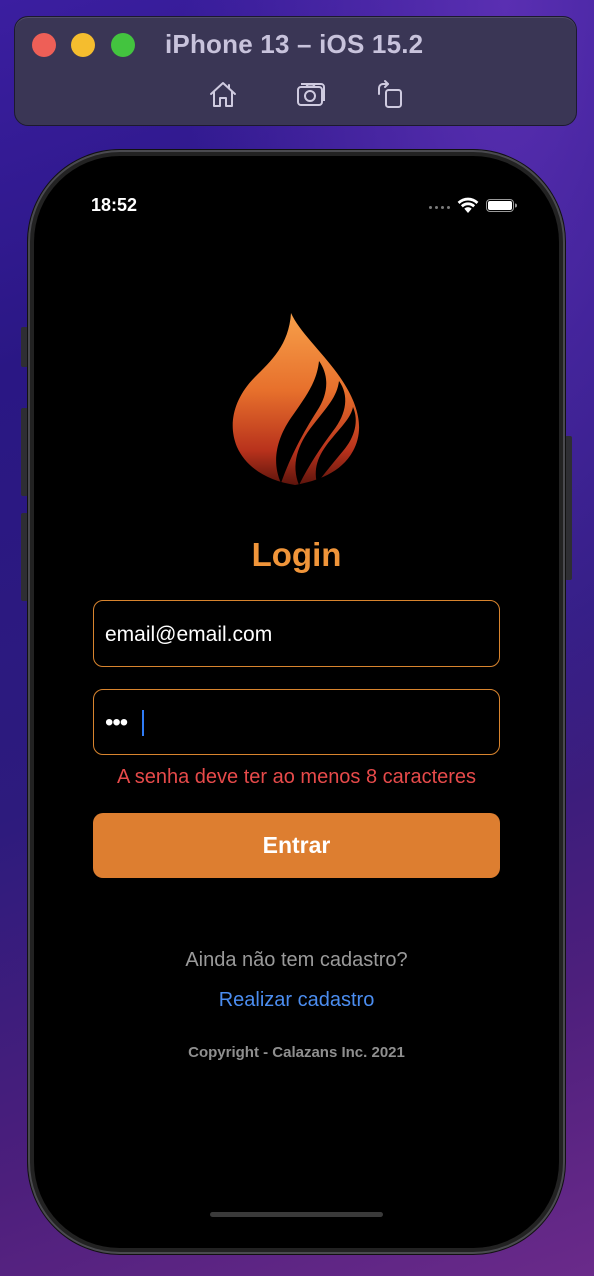  I want to click on password-error-message: A senha deve ter ao menos 8 caracteres, so click(296, 777).